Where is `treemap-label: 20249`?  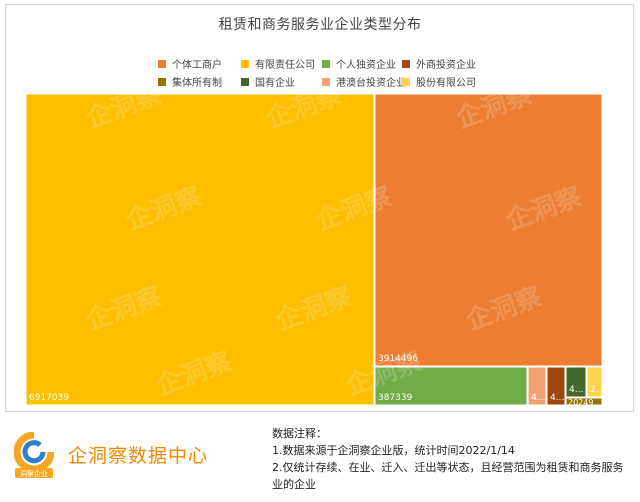
treemap-label: 20249 is located at coordinates (580, 402).